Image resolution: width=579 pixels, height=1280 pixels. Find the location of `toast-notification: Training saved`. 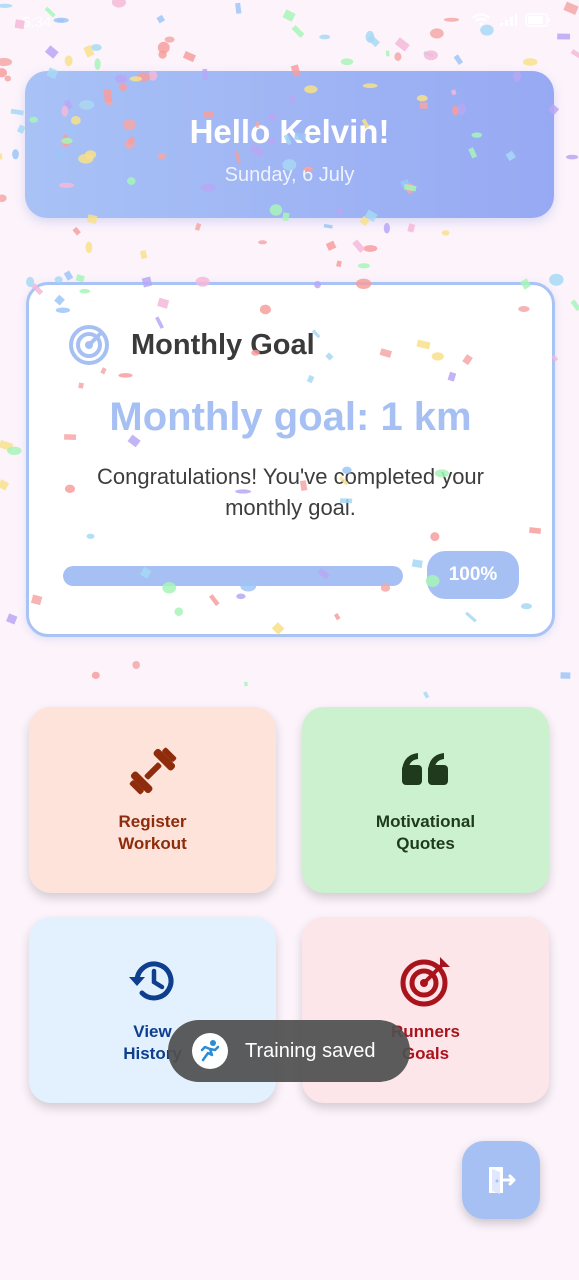

toast-notification: Training saved is located at coordinates (289, 1051).